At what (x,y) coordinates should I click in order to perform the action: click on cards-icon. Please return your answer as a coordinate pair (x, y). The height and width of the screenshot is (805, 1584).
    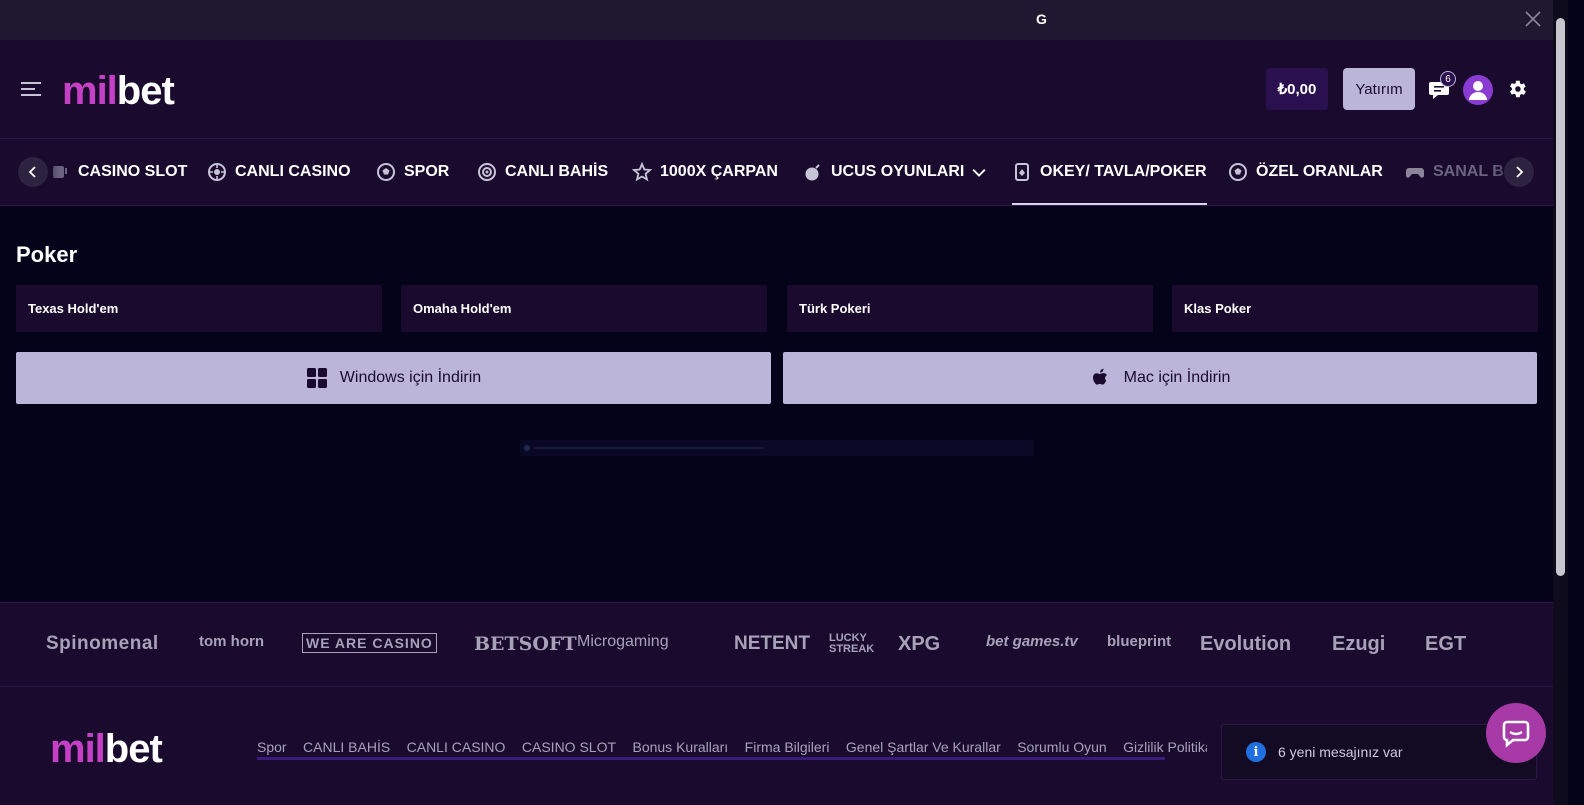
    Looking at the image, I should click on (1022, 172).